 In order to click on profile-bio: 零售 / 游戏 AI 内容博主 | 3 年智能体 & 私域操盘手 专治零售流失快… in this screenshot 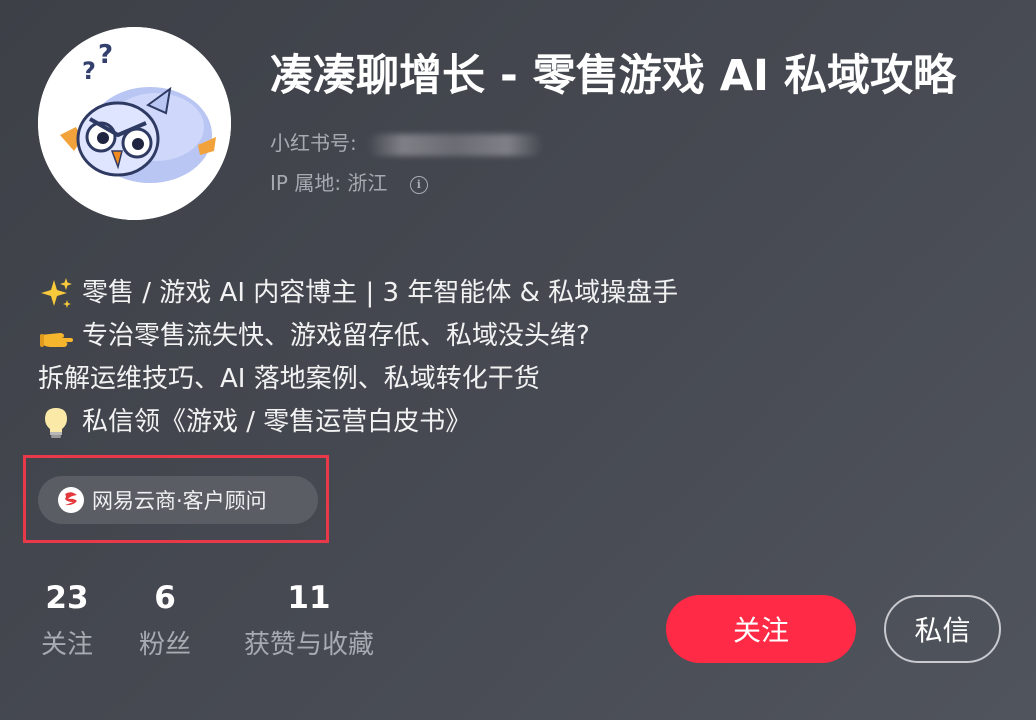, I will do `click(358, 358)`.